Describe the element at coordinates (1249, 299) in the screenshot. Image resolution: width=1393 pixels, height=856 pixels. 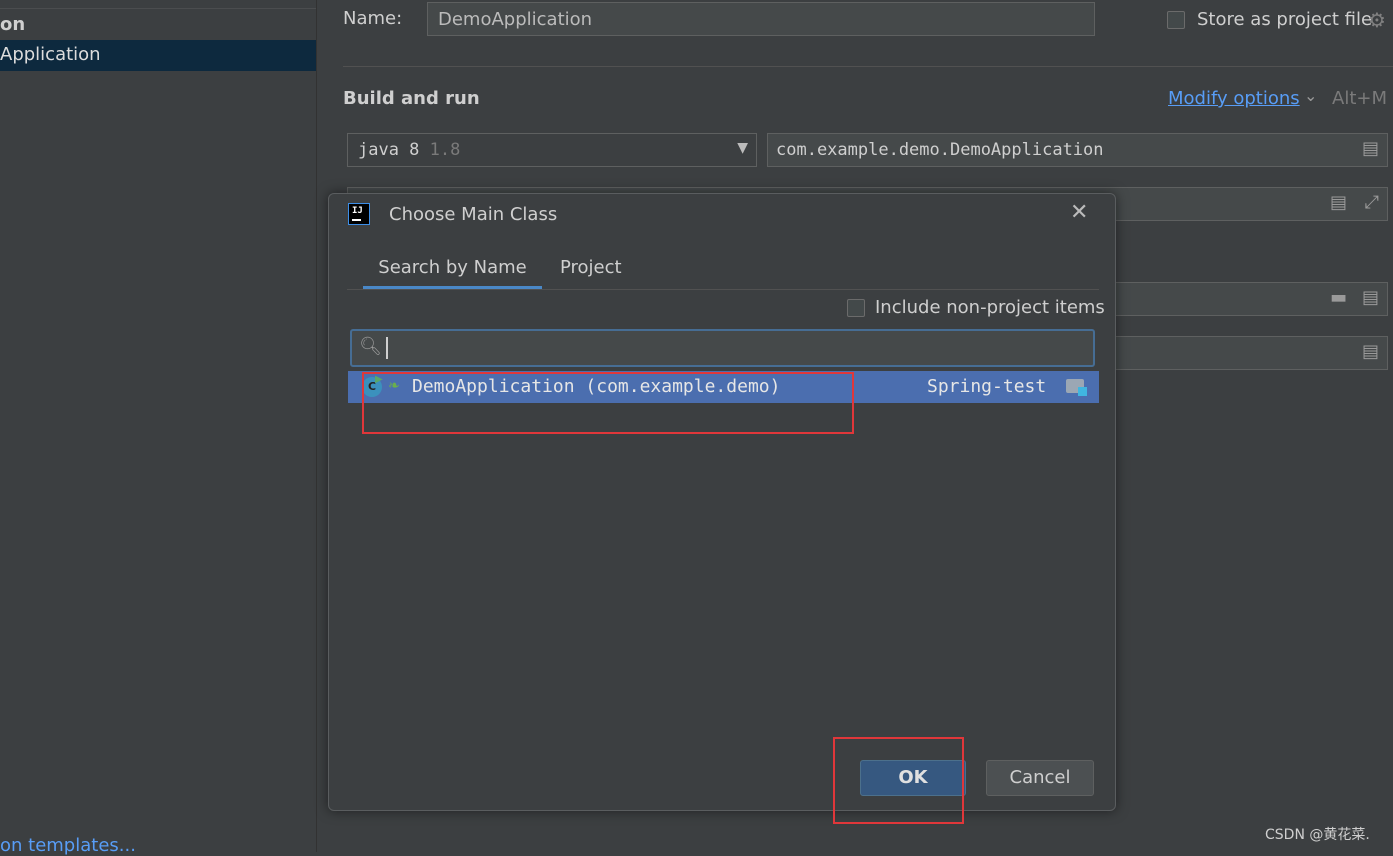
I see `working-directory-field: ▬ ▤` at that location.